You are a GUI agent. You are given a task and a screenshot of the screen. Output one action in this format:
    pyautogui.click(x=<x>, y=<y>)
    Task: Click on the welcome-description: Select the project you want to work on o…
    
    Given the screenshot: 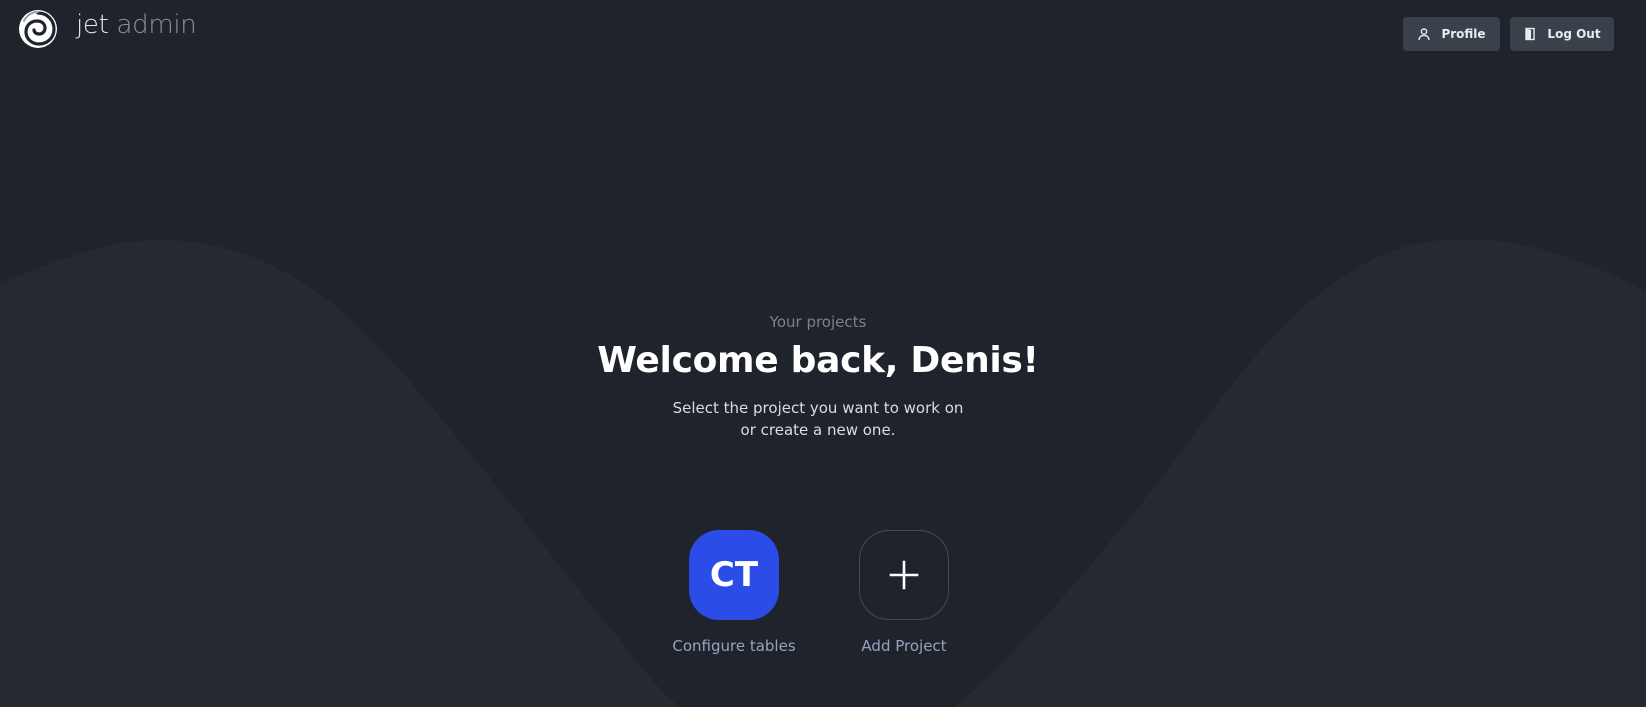 What is the action you would take?
    pyautogui.click(x=818, y=419)
    